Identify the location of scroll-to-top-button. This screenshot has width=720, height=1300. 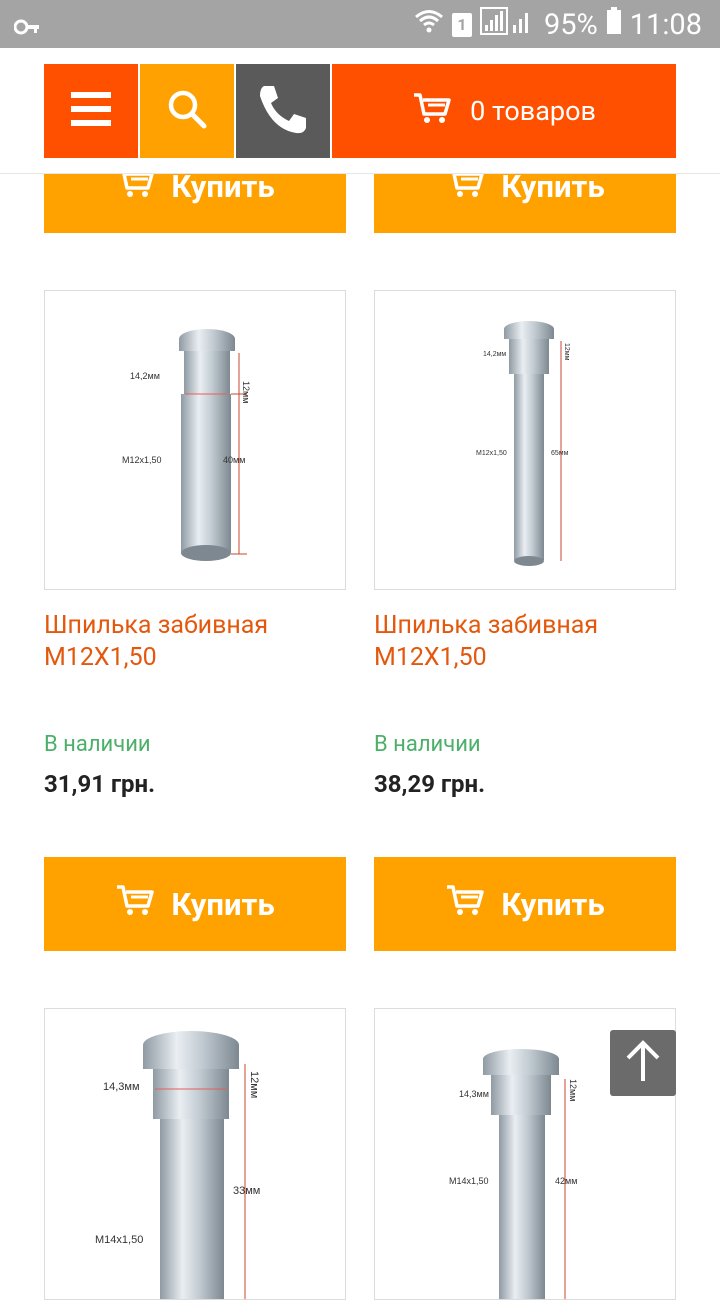
(643, 1063).